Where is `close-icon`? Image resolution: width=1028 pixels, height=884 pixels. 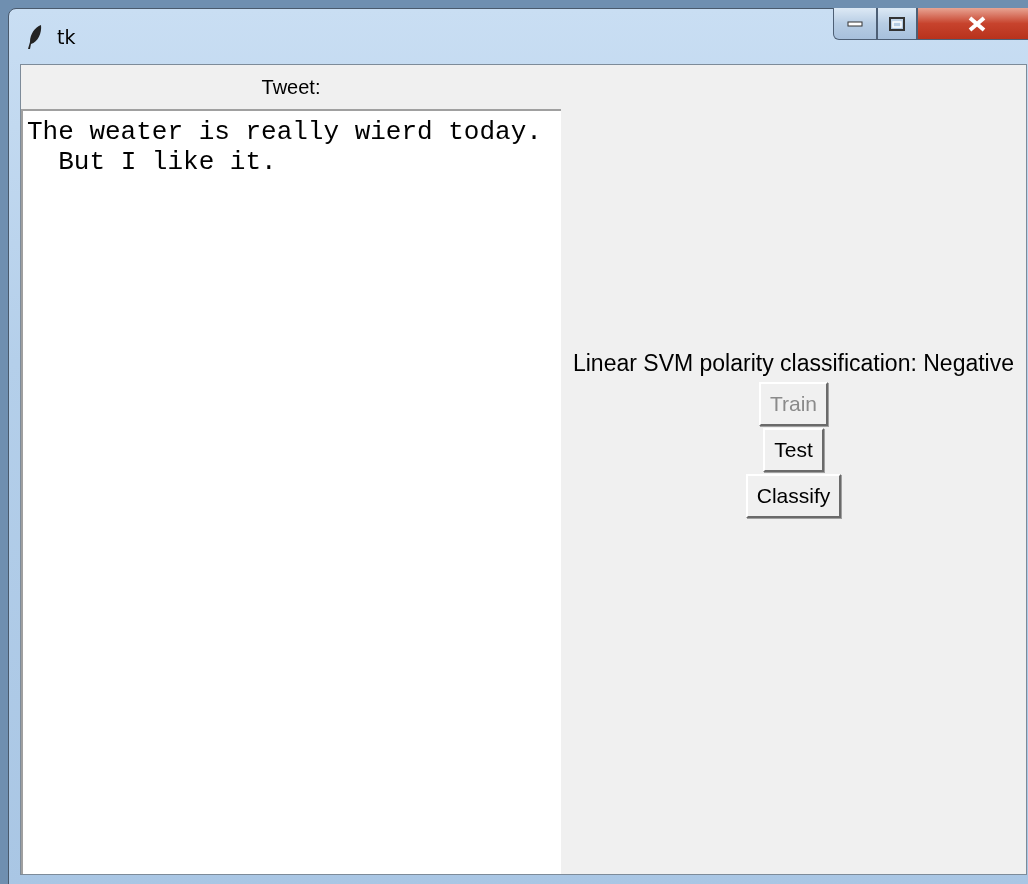 close-icon is located at coordinates (977, 23).